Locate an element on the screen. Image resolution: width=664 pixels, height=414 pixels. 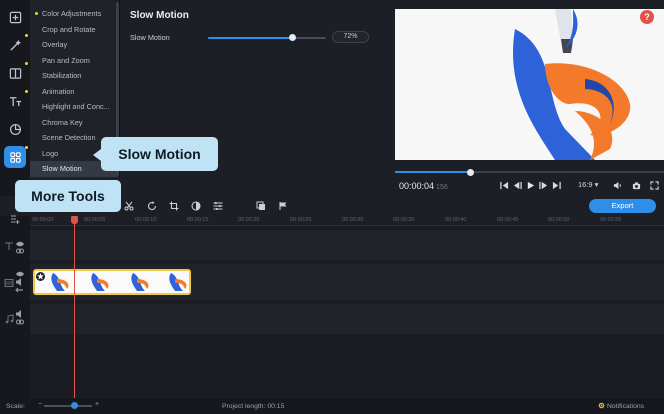
video-clip is located at coordinates (112, 282).